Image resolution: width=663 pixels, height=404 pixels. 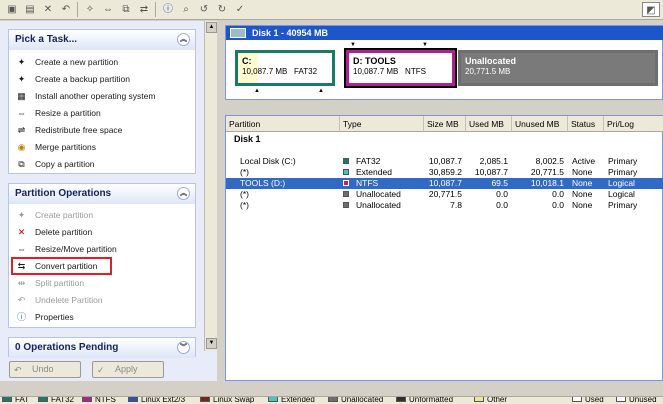 I want to click on partition-name: C:, so click(x=247, y=61).